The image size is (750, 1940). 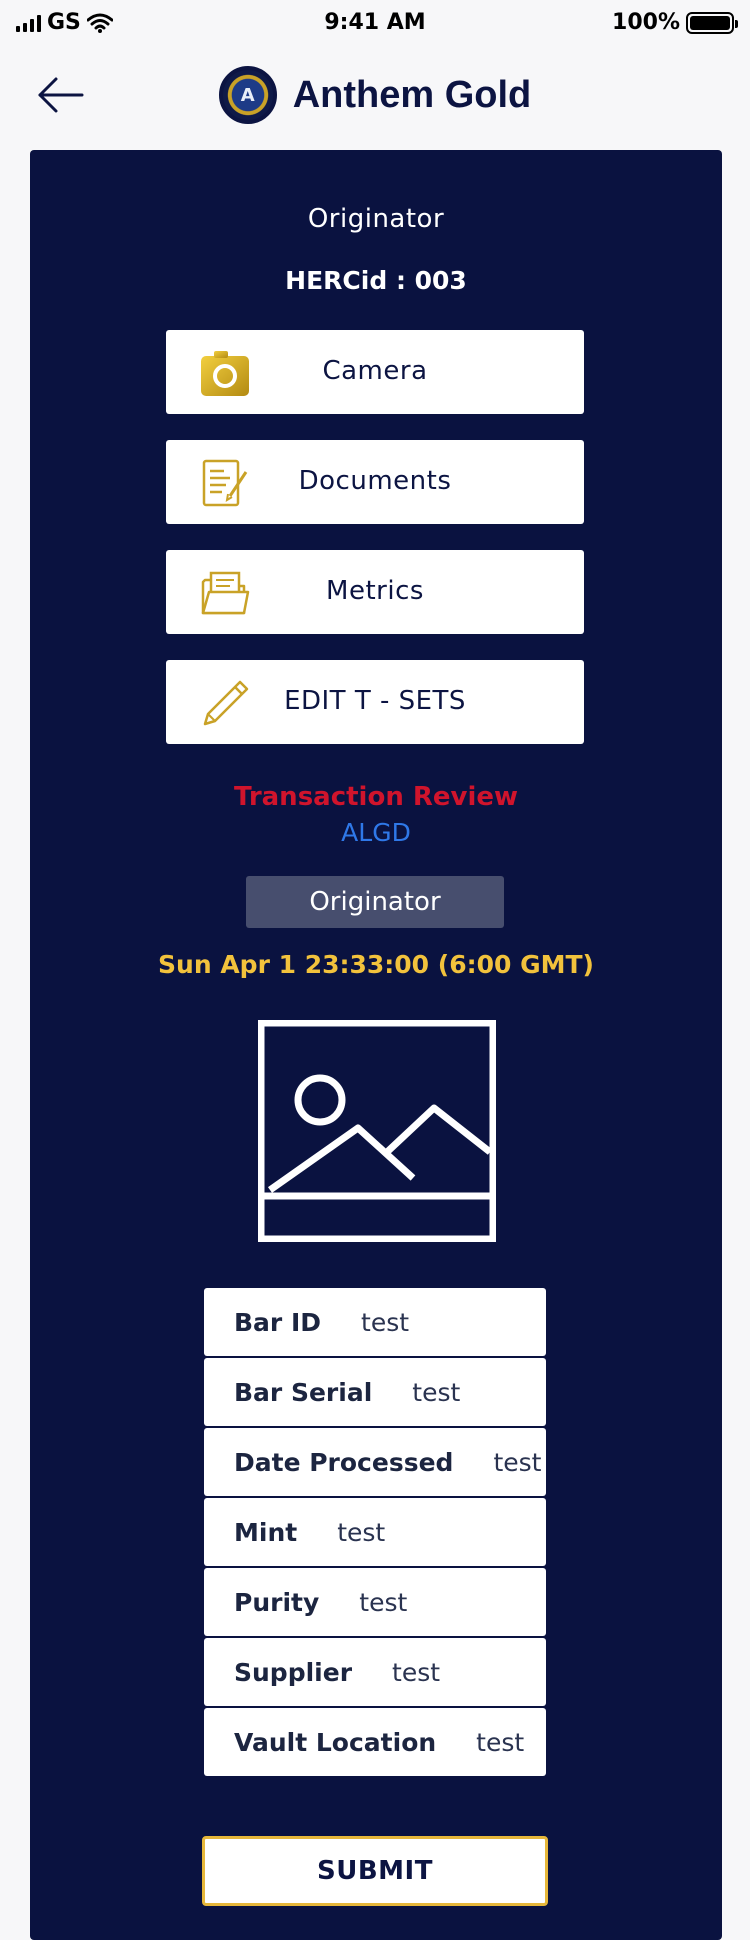 I want to click on metrics-label: Metrics, so click(x=375, y=591).